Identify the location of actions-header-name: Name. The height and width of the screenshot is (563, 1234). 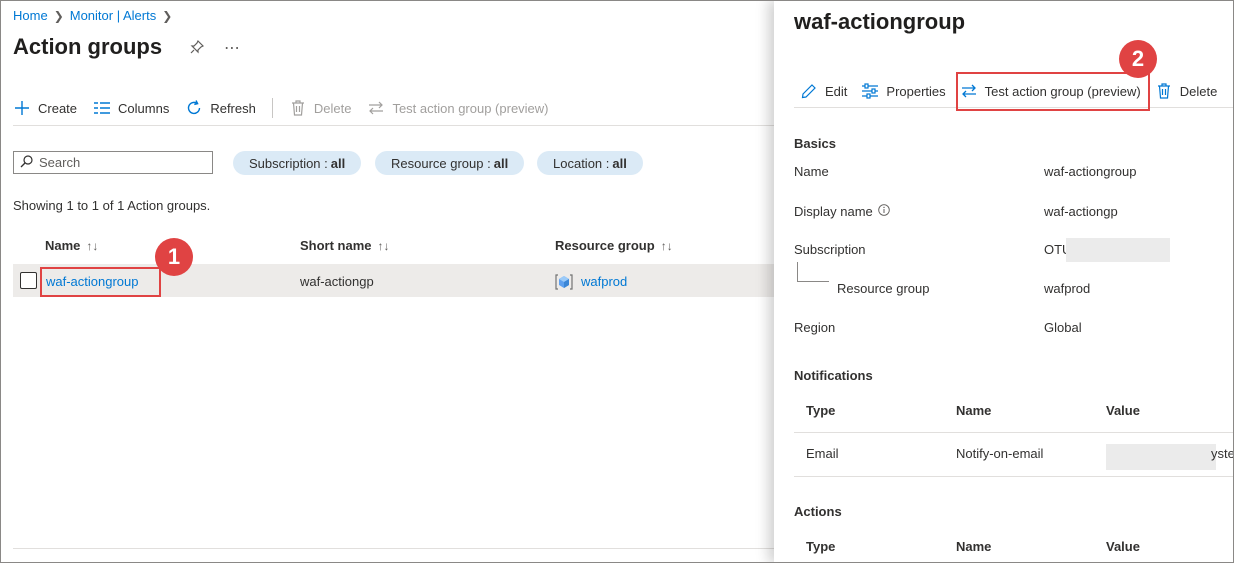
(974, 546).